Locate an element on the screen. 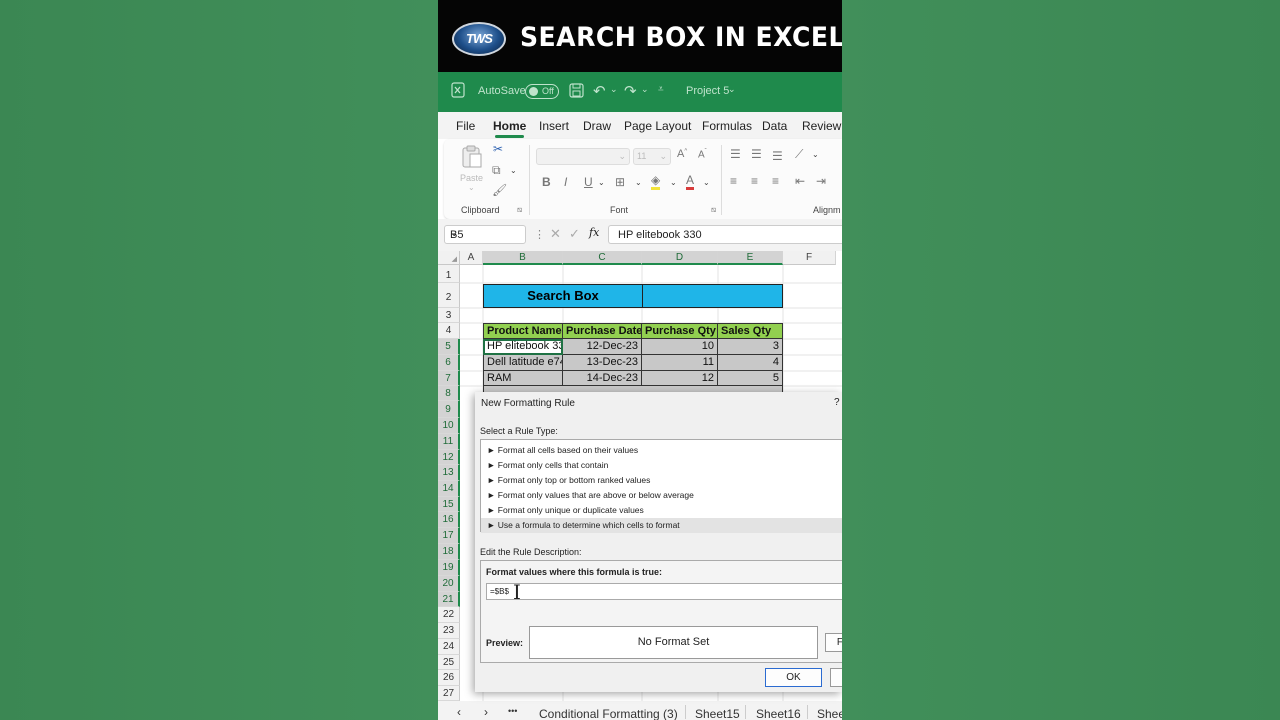 This screenshot has width=1280, height=720. align-right-icon: ≡ is located at coordinates (775, 181).